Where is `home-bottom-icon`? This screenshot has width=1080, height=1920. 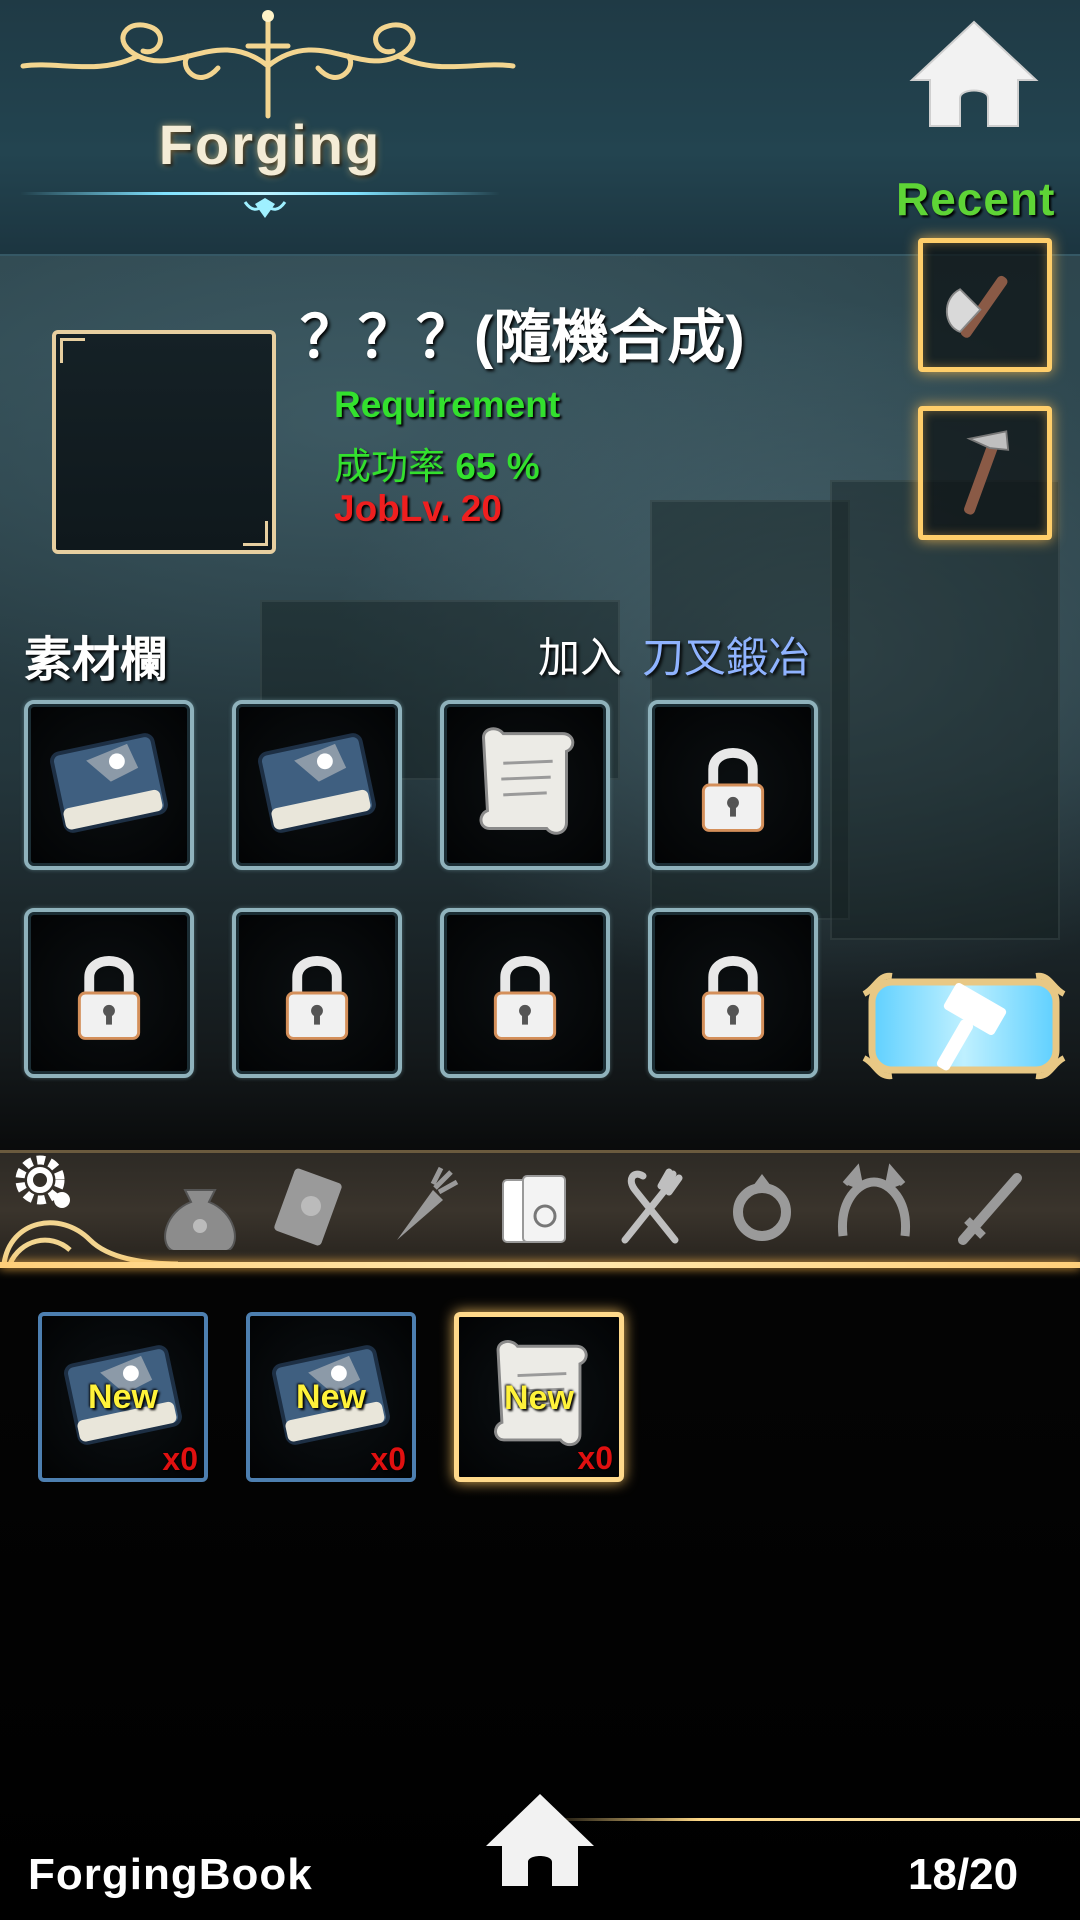
home-bottom-icon is located at coordinates (540, 1840).